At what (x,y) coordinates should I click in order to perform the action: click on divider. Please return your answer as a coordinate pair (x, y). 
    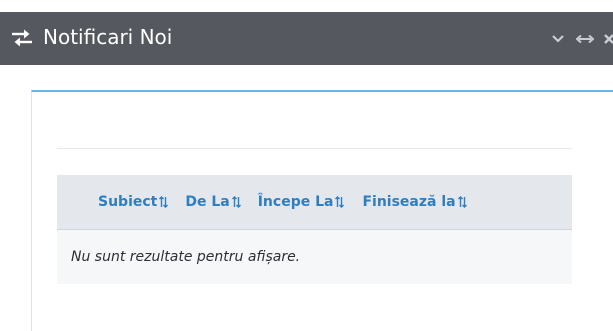
    Looking at the image, I should click on (314, 148).